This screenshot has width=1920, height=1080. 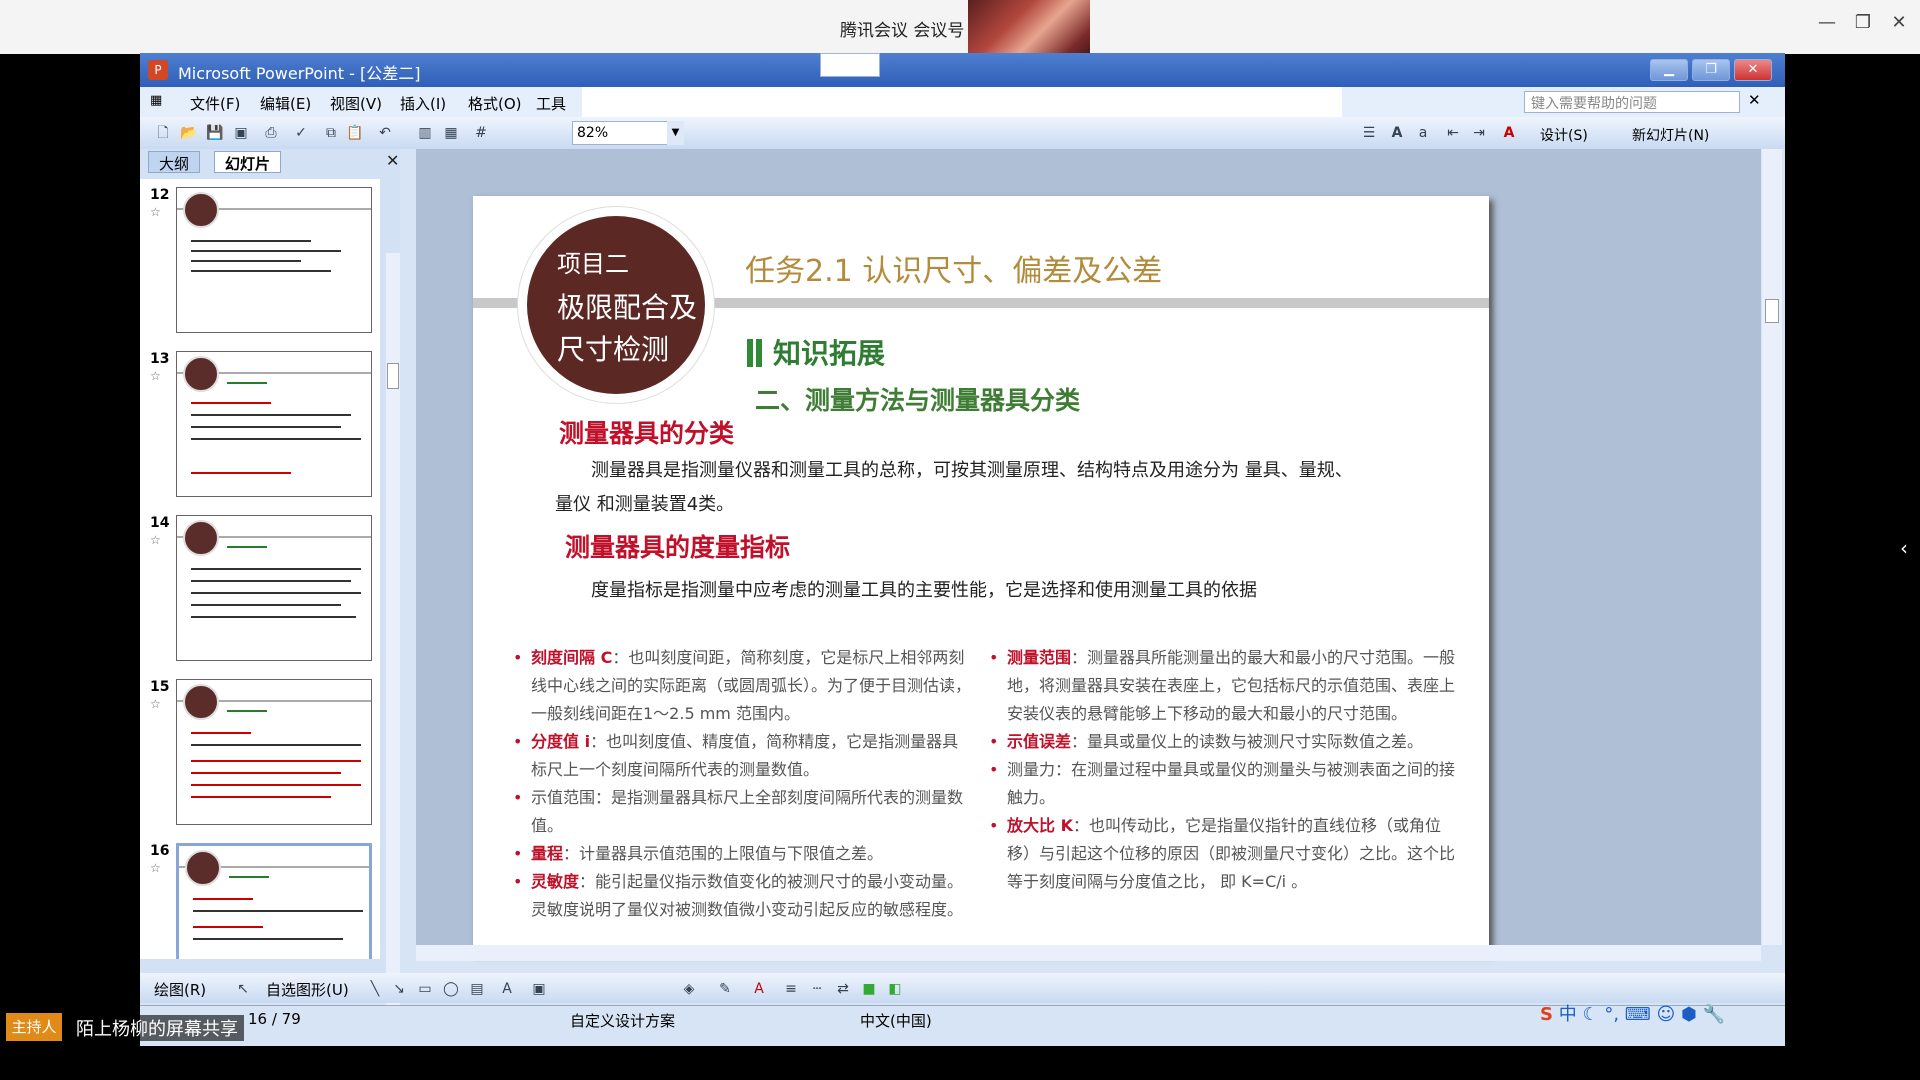 What do you see at coordinates (1088, 953) in the screenshot?
I see `horizontal-scrollbar` at bounding box center [1088, 953].